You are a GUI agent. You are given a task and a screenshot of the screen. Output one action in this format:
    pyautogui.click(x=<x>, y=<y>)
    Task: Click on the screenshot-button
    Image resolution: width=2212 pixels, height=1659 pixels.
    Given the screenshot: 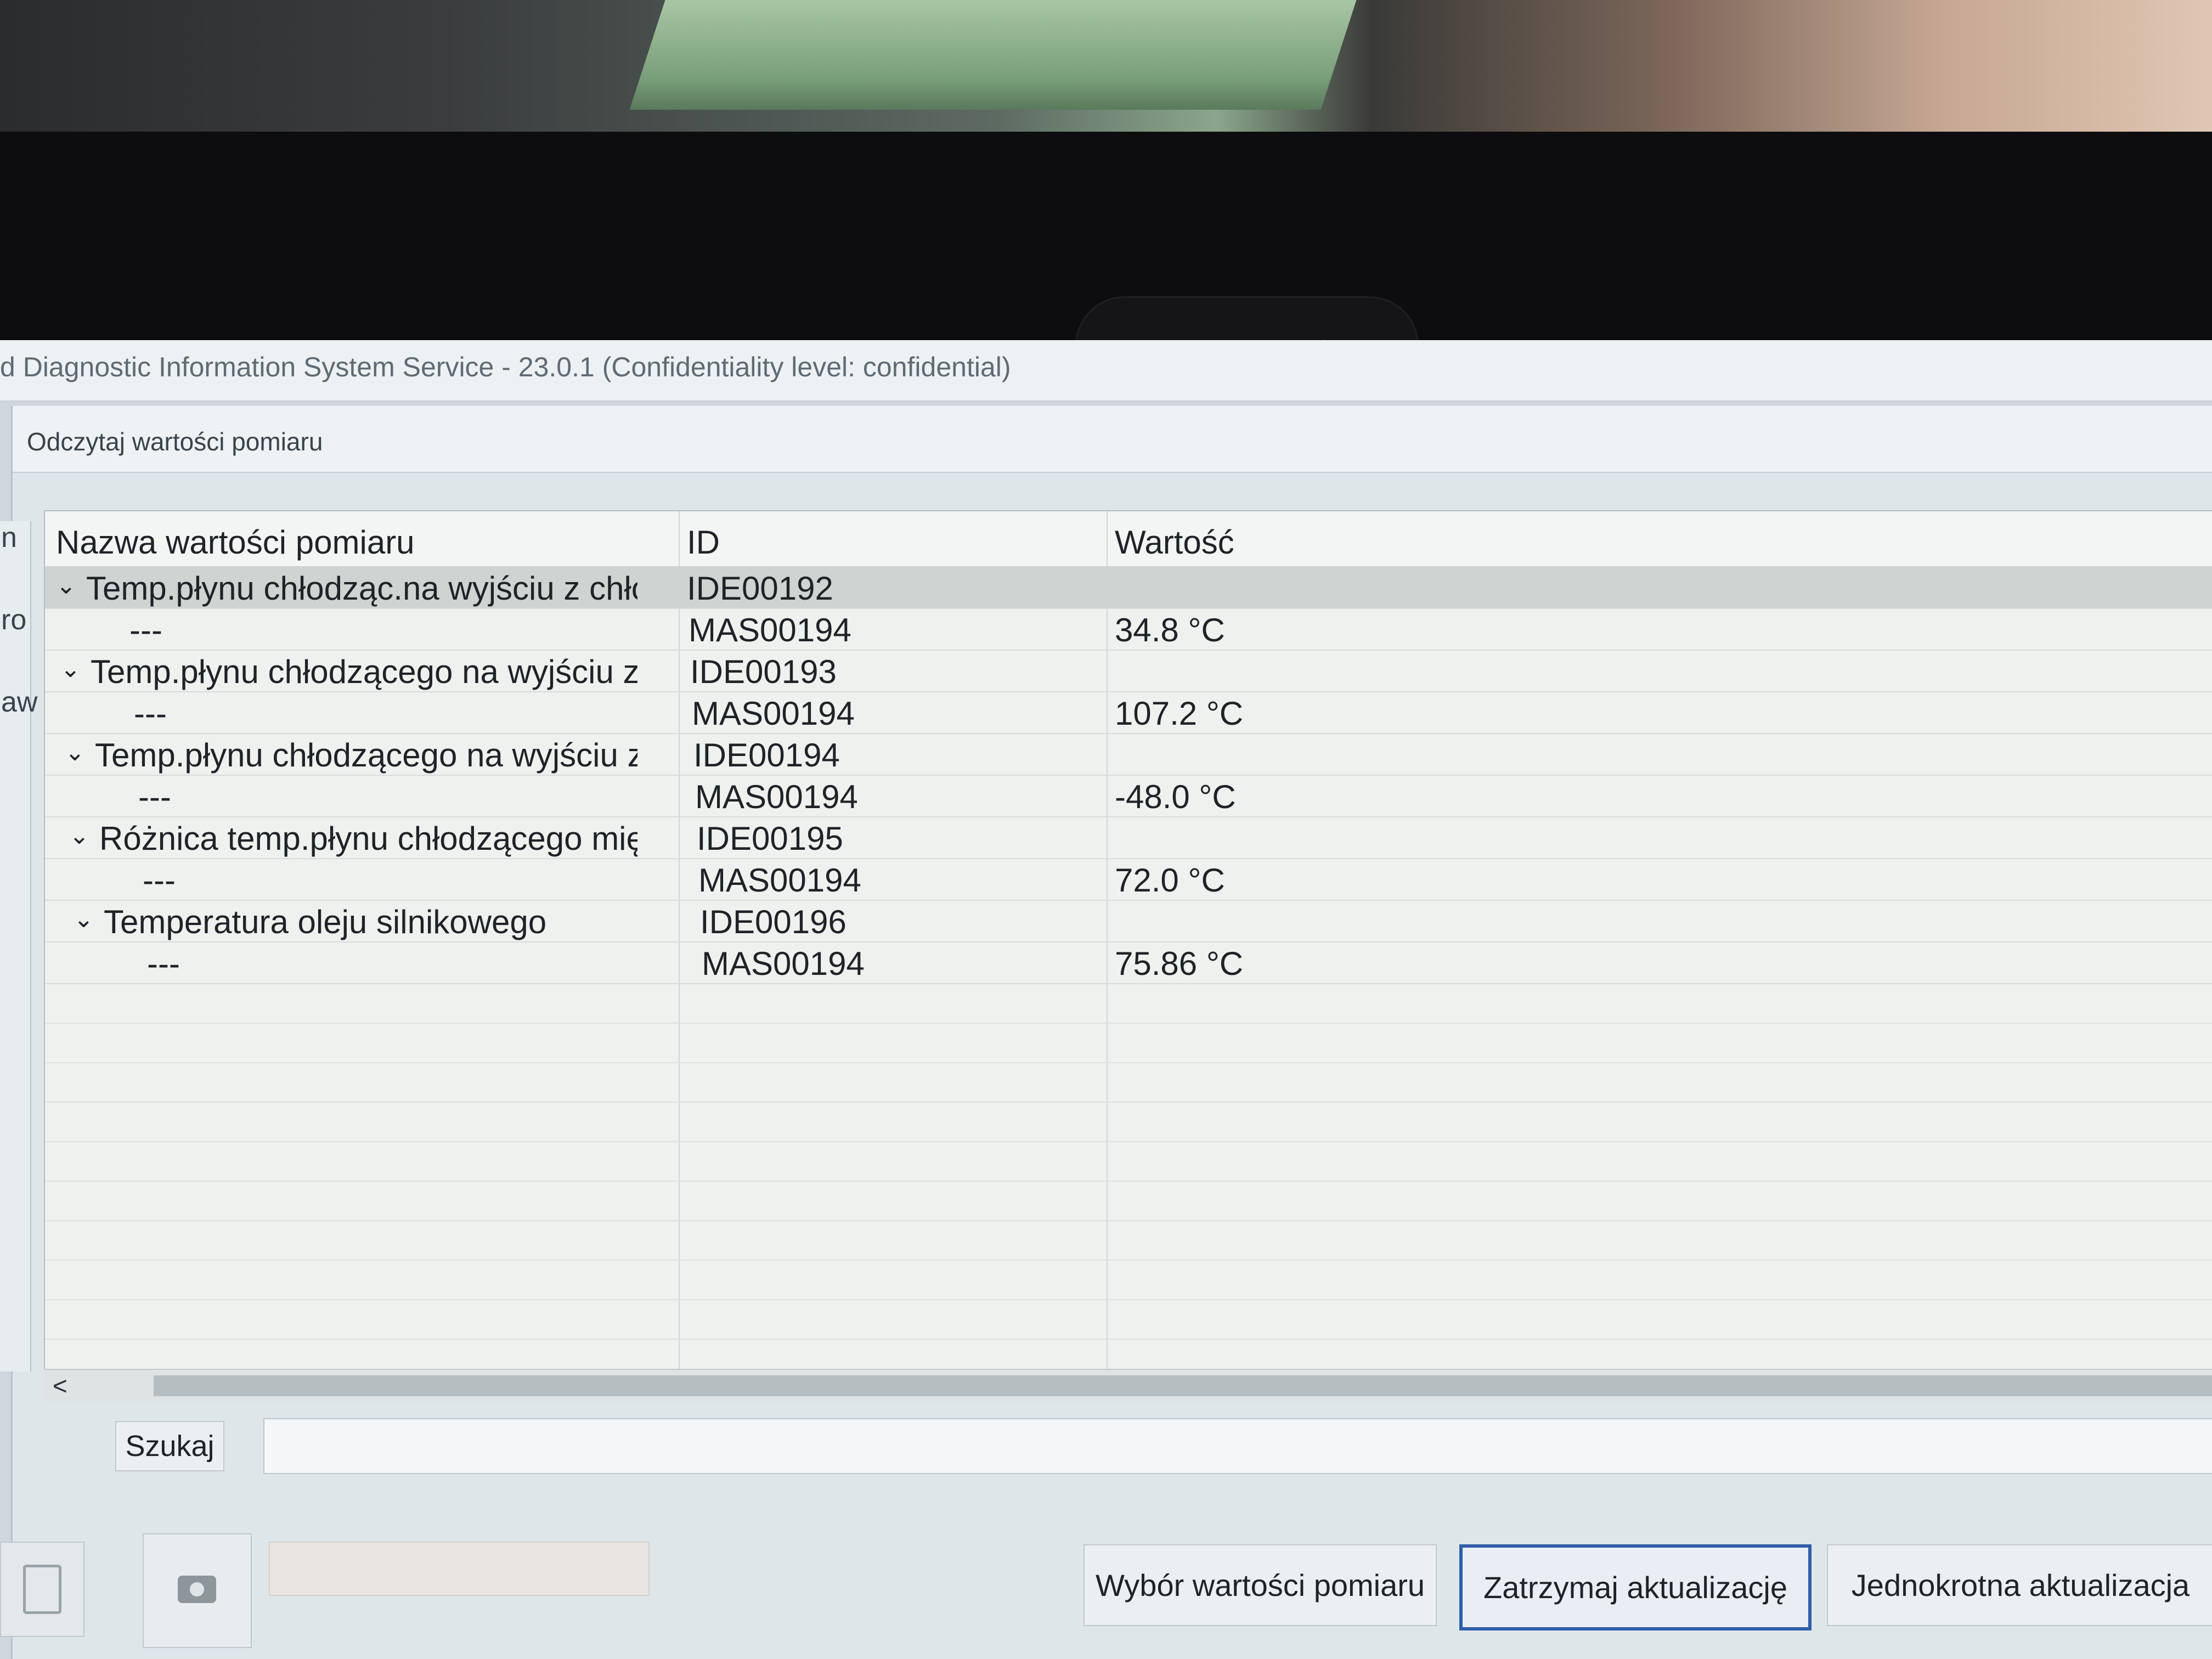 What is the action you would take?
    pyautogui.click(x=198, y=1590)
    